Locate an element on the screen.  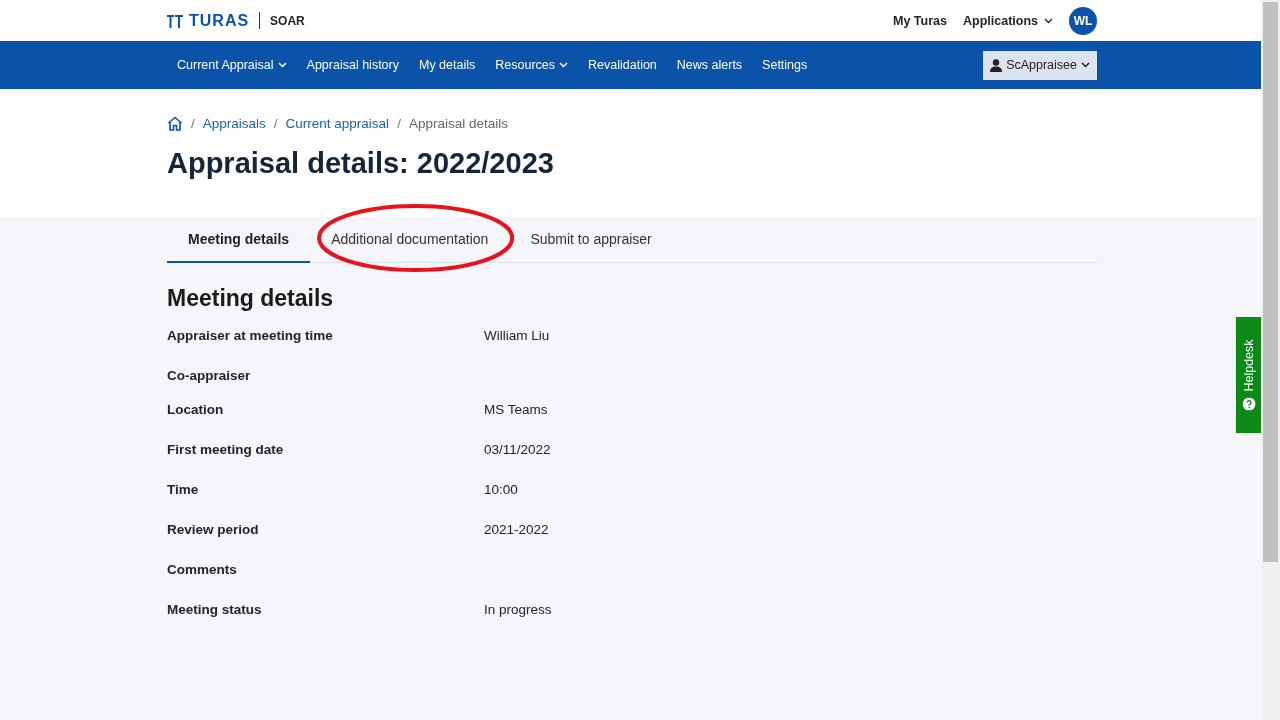
chevron-down-icon is located at coordinates (1085, 65).